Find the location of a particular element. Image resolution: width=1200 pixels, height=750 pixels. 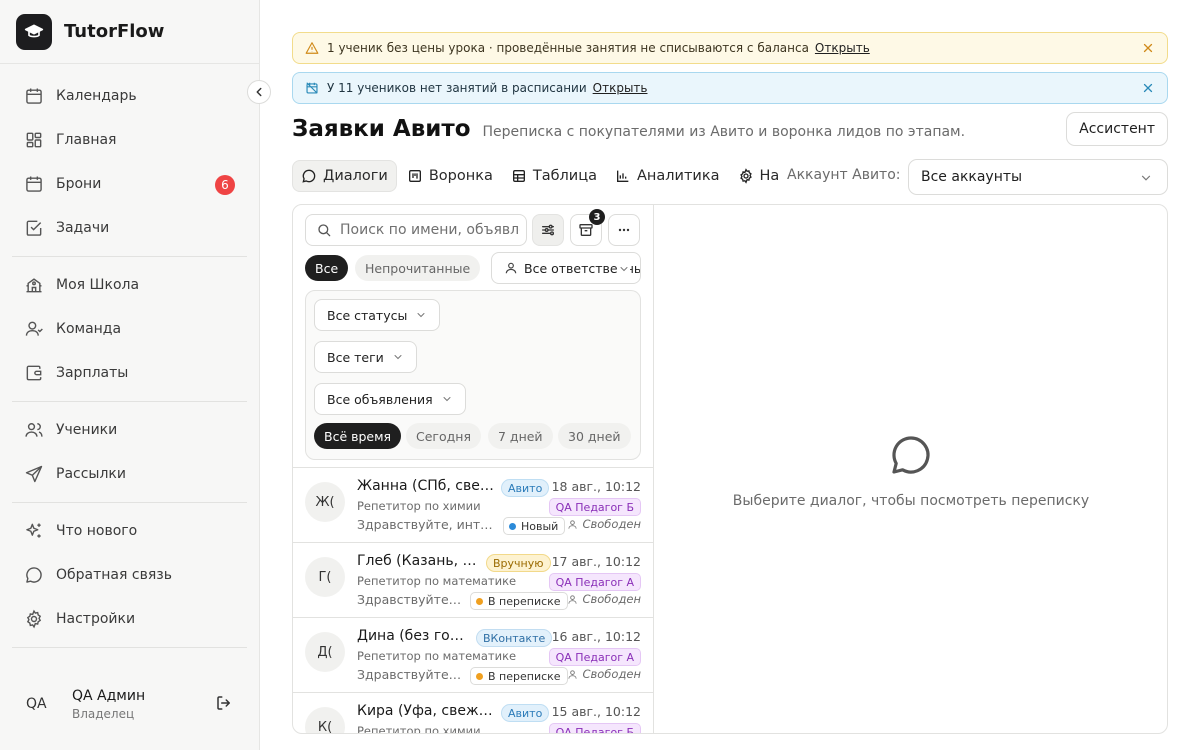

user-profile: QA QA Админ Владелец is located at coordinates (129, 704).